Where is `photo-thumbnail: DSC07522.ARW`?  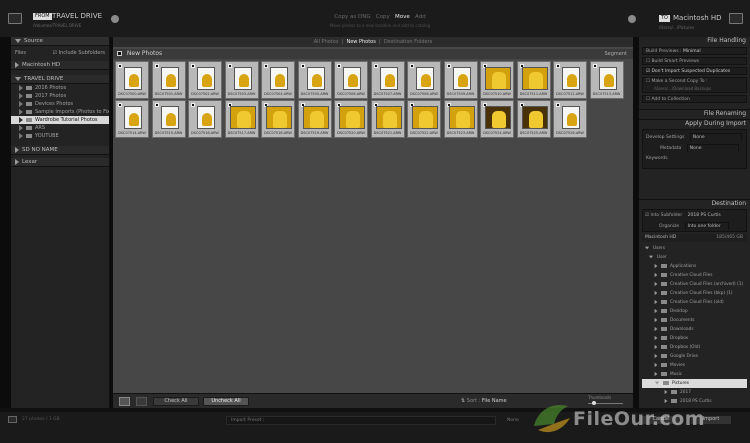
photo-thumbnail: DSC07522.ARW is located at coordinates (424, 119).